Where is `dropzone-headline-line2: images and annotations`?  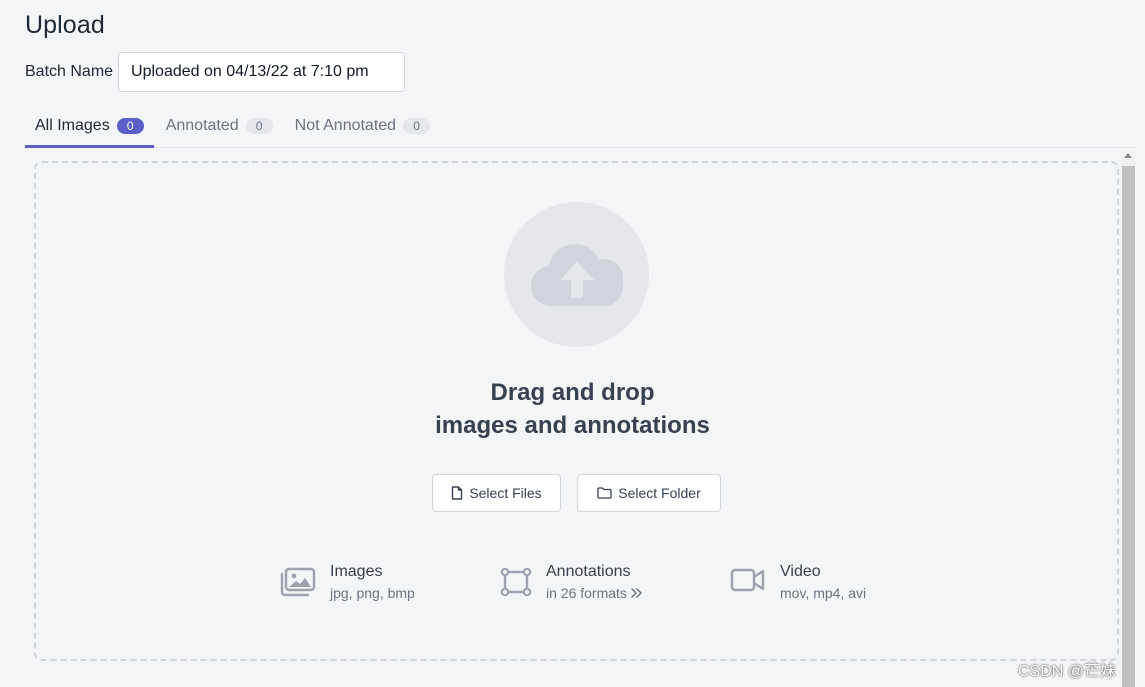
dropzone-headline-line2: images and annotations is located at coordinates (572, 425).